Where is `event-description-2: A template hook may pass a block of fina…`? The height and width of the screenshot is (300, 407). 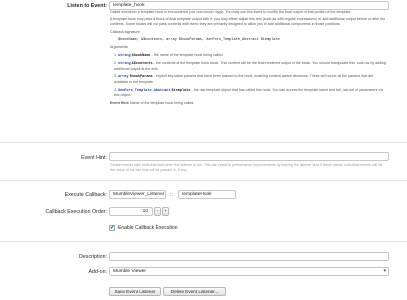 event-description-2: A template hook may pass a block of fina… is located at coordinates (248, 22).